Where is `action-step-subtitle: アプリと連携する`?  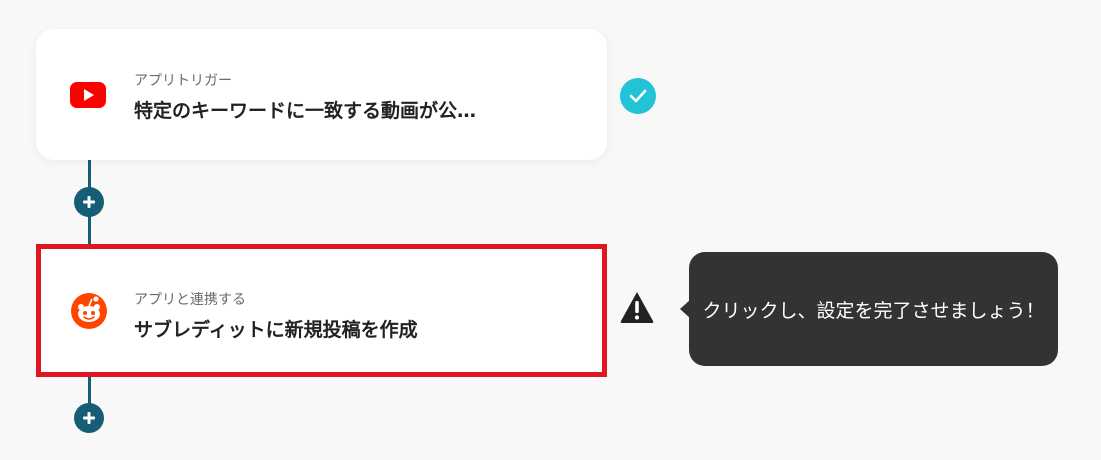
action-step-subtitle: アプリと連携する is located at coordinates (190, 300).